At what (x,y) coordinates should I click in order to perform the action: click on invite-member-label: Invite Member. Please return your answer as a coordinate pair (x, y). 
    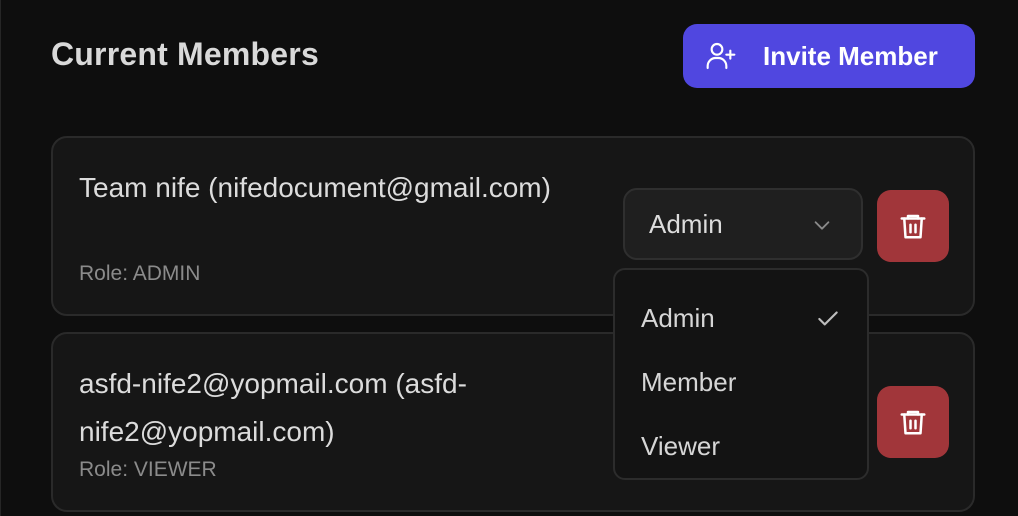
    Looking at the image, I should click on (850, 55).